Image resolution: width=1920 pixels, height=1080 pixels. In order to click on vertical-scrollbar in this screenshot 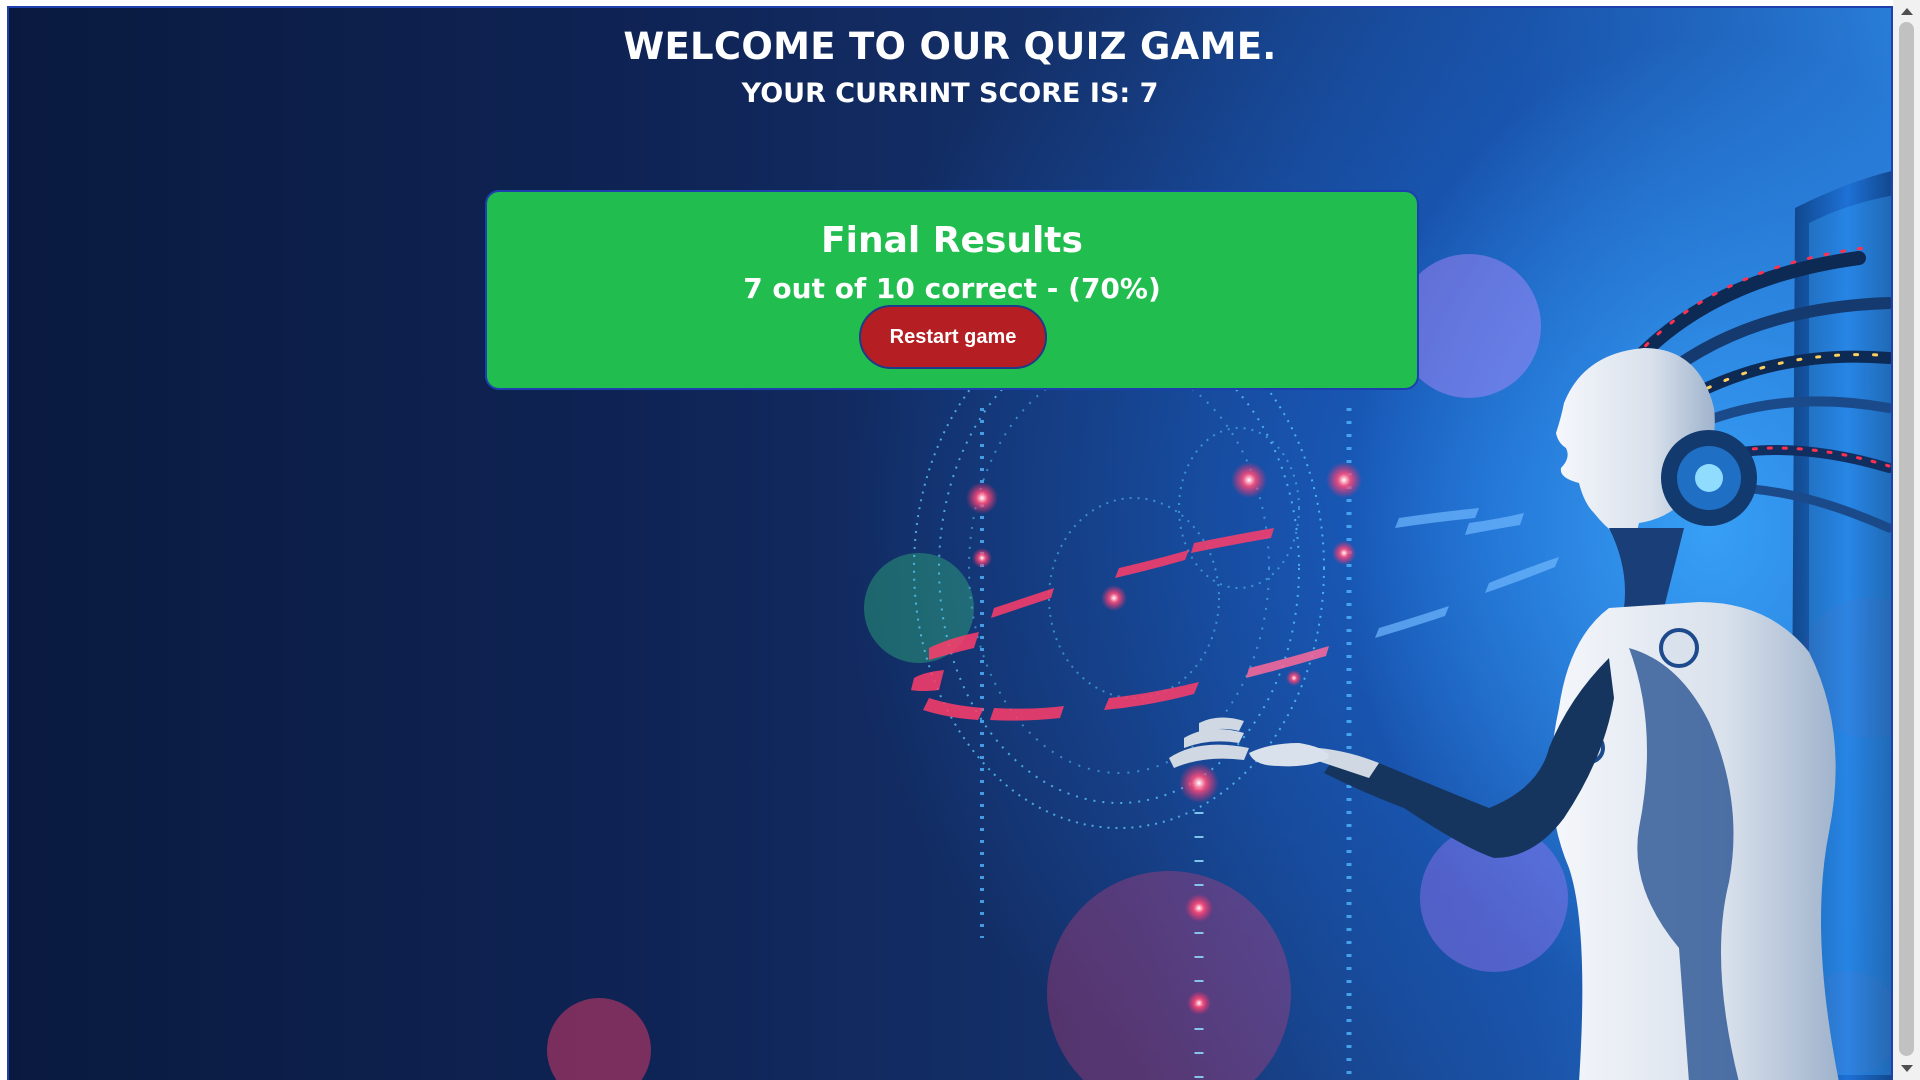, I will do `click(1906, 540)`.